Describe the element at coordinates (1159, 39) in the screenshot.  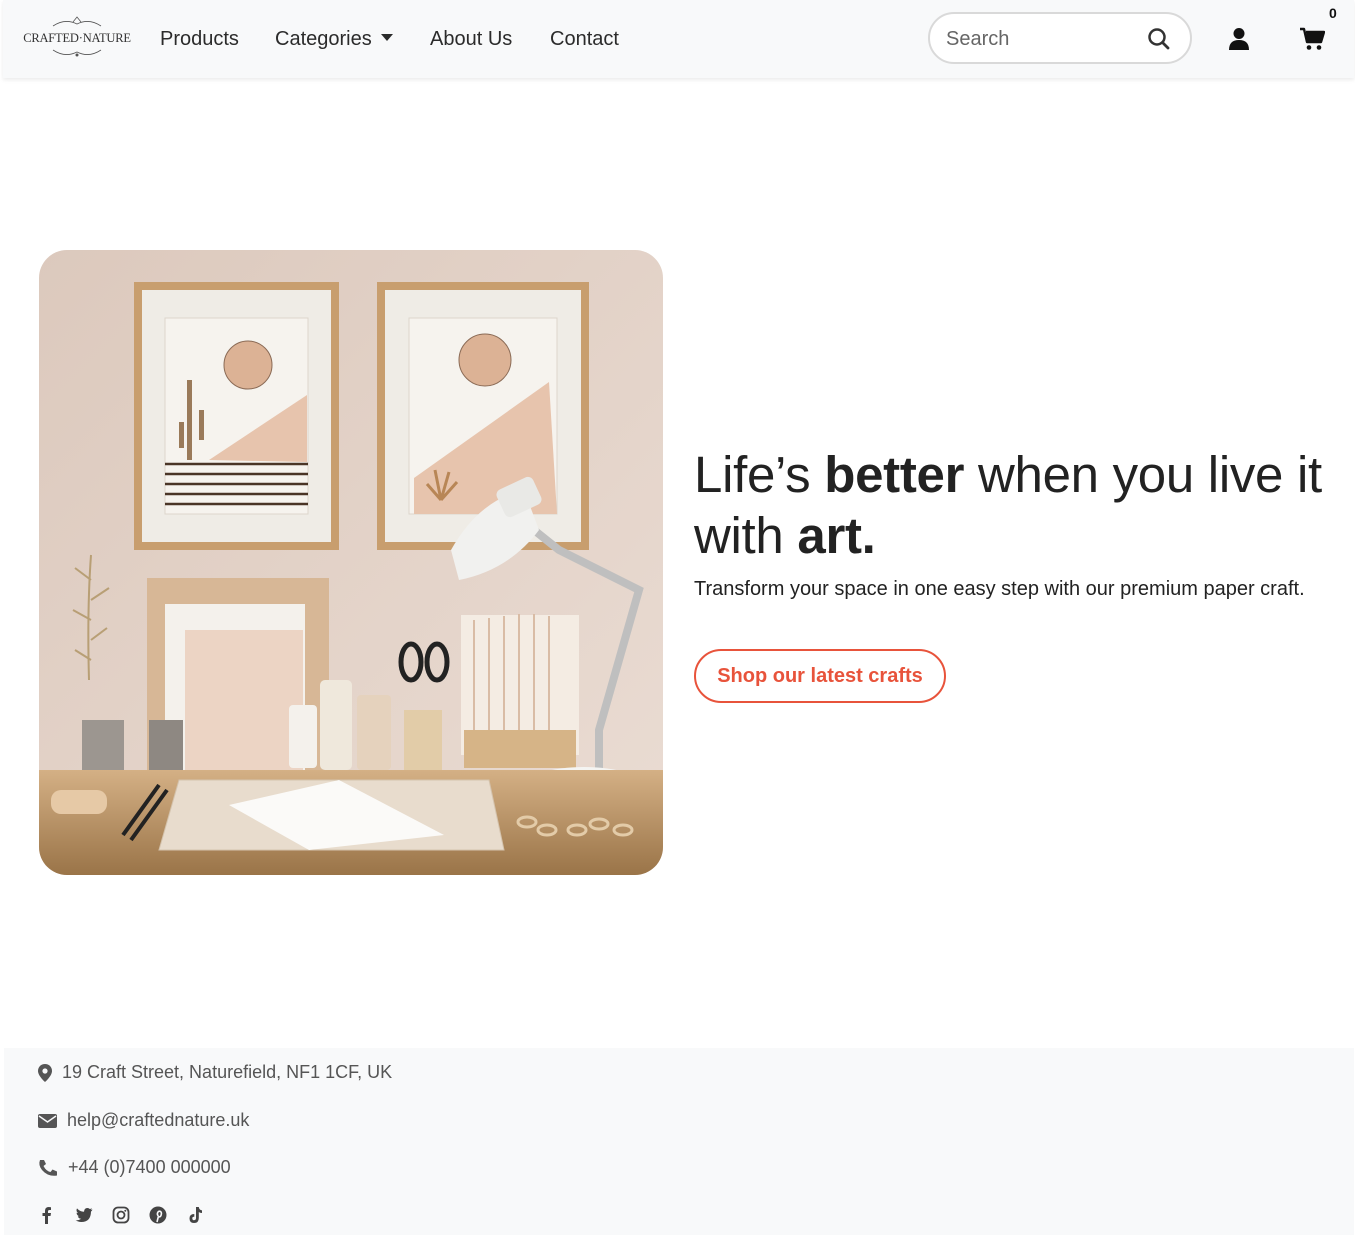
I see `search-icon` at that location.